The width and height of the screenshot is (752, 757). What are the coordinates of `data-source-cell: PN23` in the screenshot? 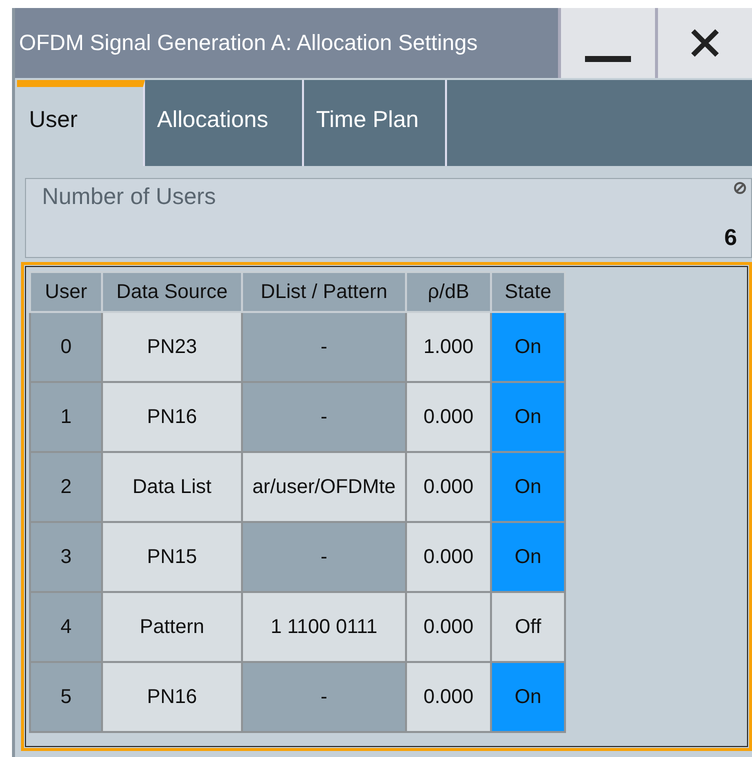 It's located at (172, 347).